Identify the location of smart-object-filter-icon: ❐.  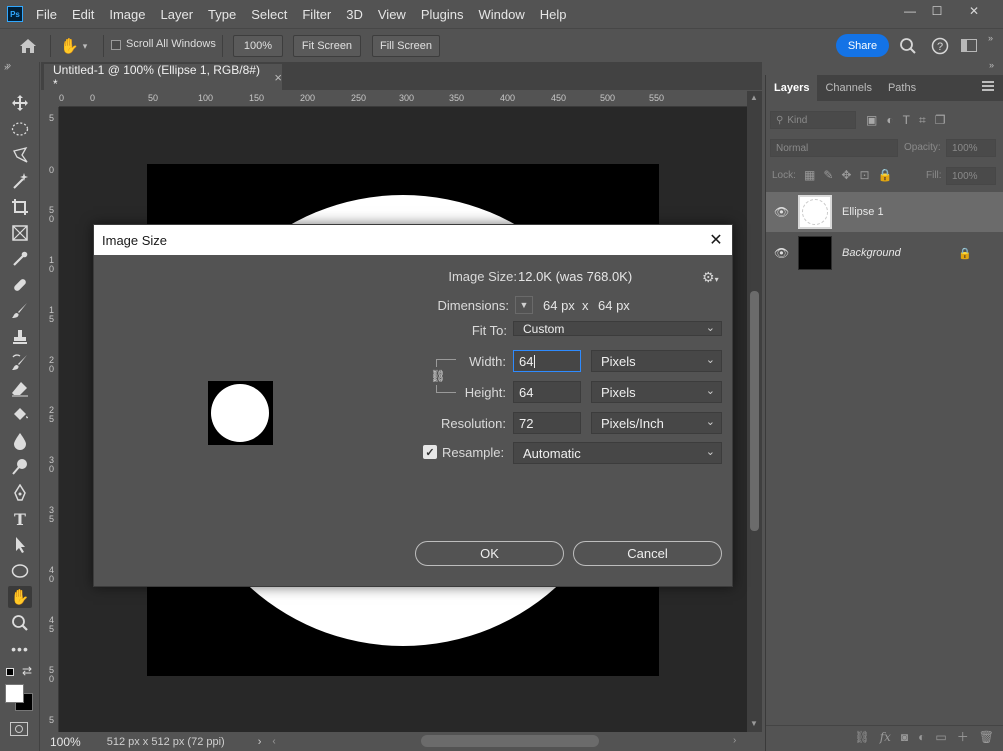
(940, 120).